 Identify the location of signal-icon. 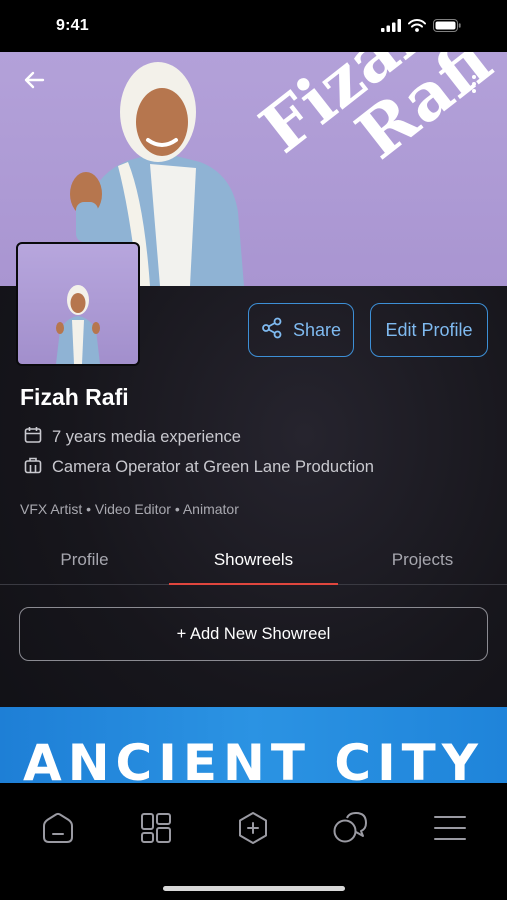
(391, 28).